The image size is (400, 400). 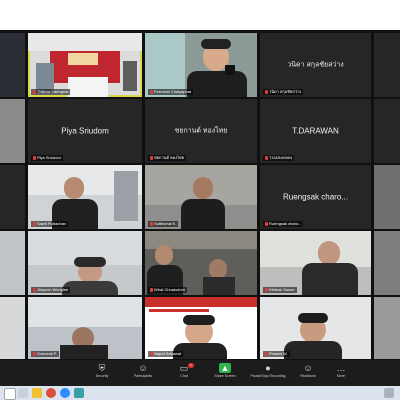 I want to click on reactions-icon: ☺, so click(x=308, y=368).